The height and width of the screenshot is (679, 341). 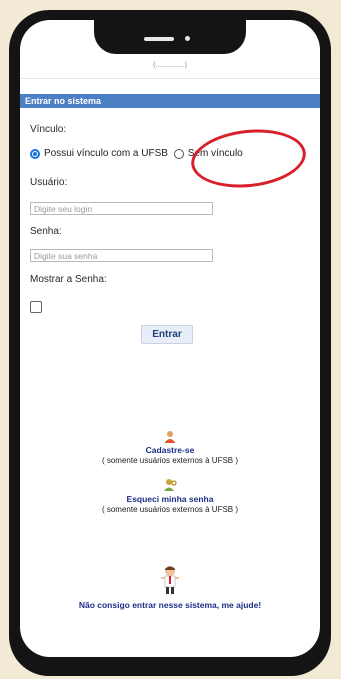 I want to click on key-user-icon, so click(x=170, y=485).